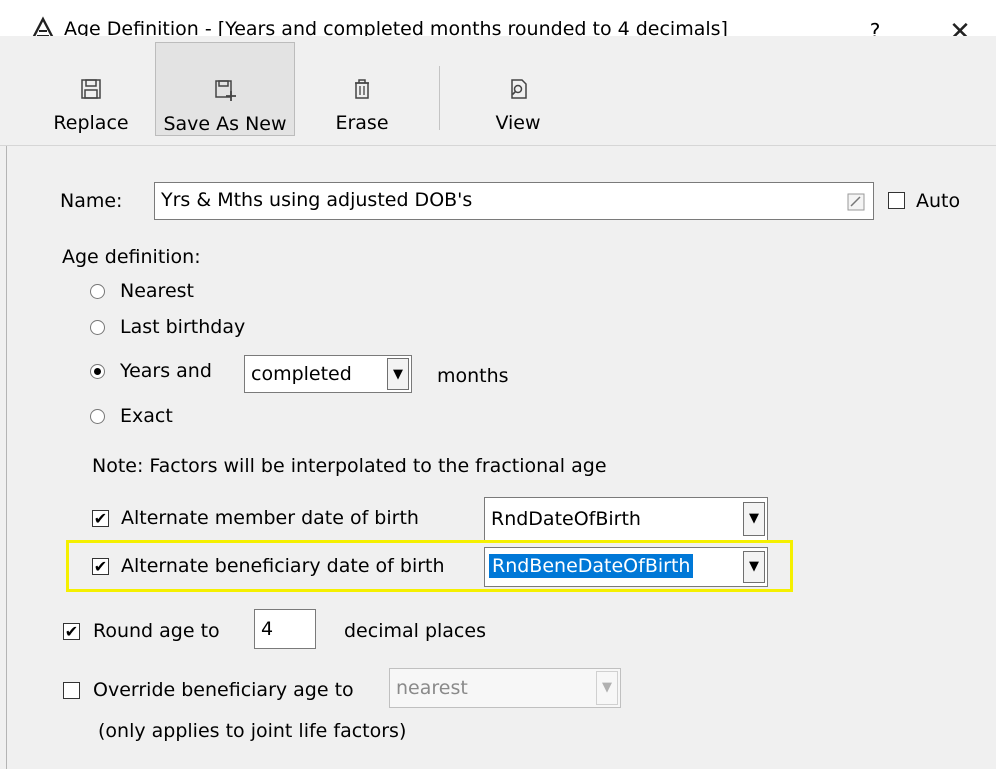  I want to click on name-value: Yrs & Mths using adjusted DOB's, so click(317, 200).